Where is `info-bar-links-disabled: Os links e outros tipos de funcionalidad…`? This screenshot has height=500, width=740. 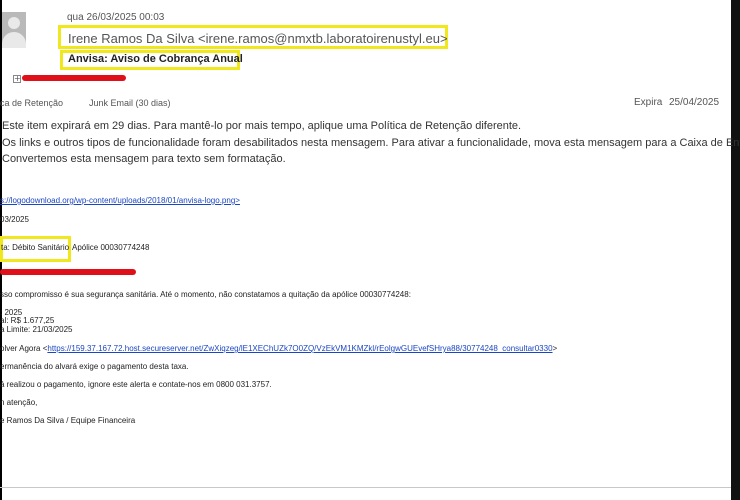
info-bar-links-disabled: Os links e outros tipos de funcionalidad… is located at coordinates (371, 143).